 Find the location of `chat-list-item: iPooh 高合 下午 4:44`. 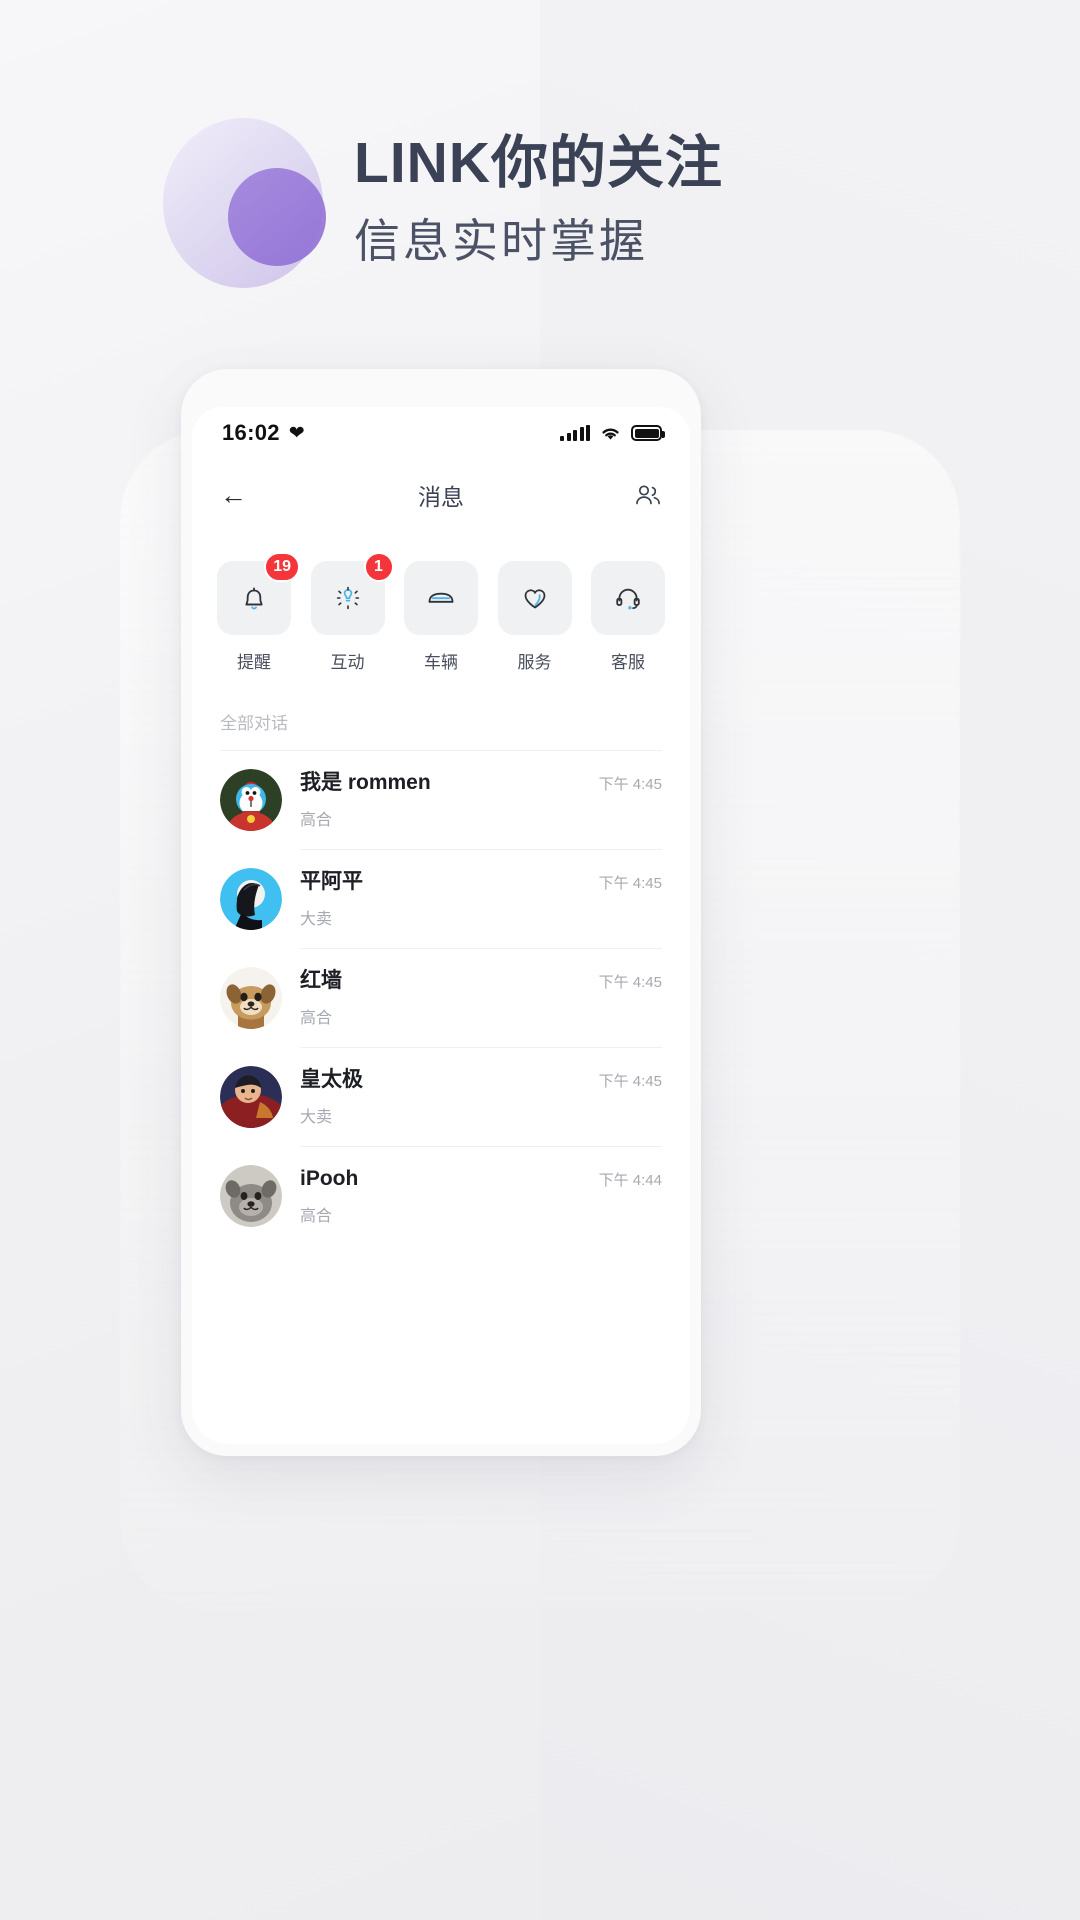

chat-list-item: iPooh 高合 下午 4:44 is located at coordinates (441, 1196).